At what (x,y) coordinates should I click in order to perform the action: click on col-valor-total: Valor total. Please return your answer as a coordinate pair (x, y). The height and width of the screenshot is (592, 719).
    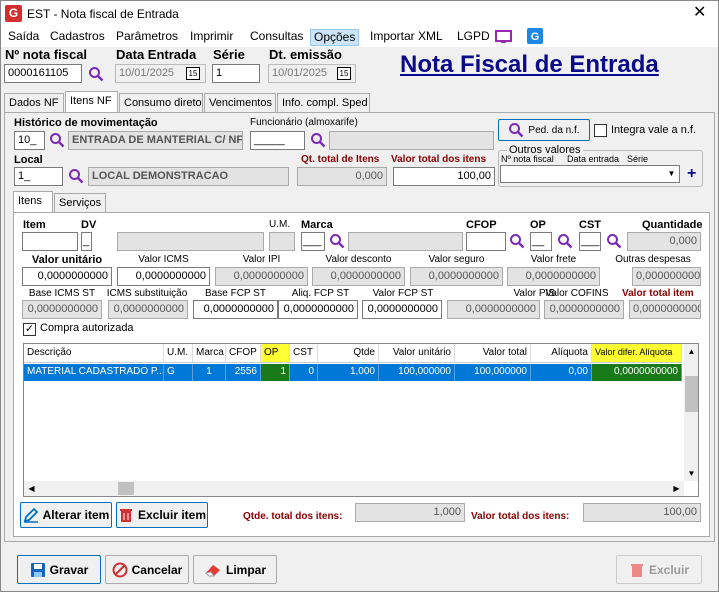
    Looking at the image, I should click on (493, 353).